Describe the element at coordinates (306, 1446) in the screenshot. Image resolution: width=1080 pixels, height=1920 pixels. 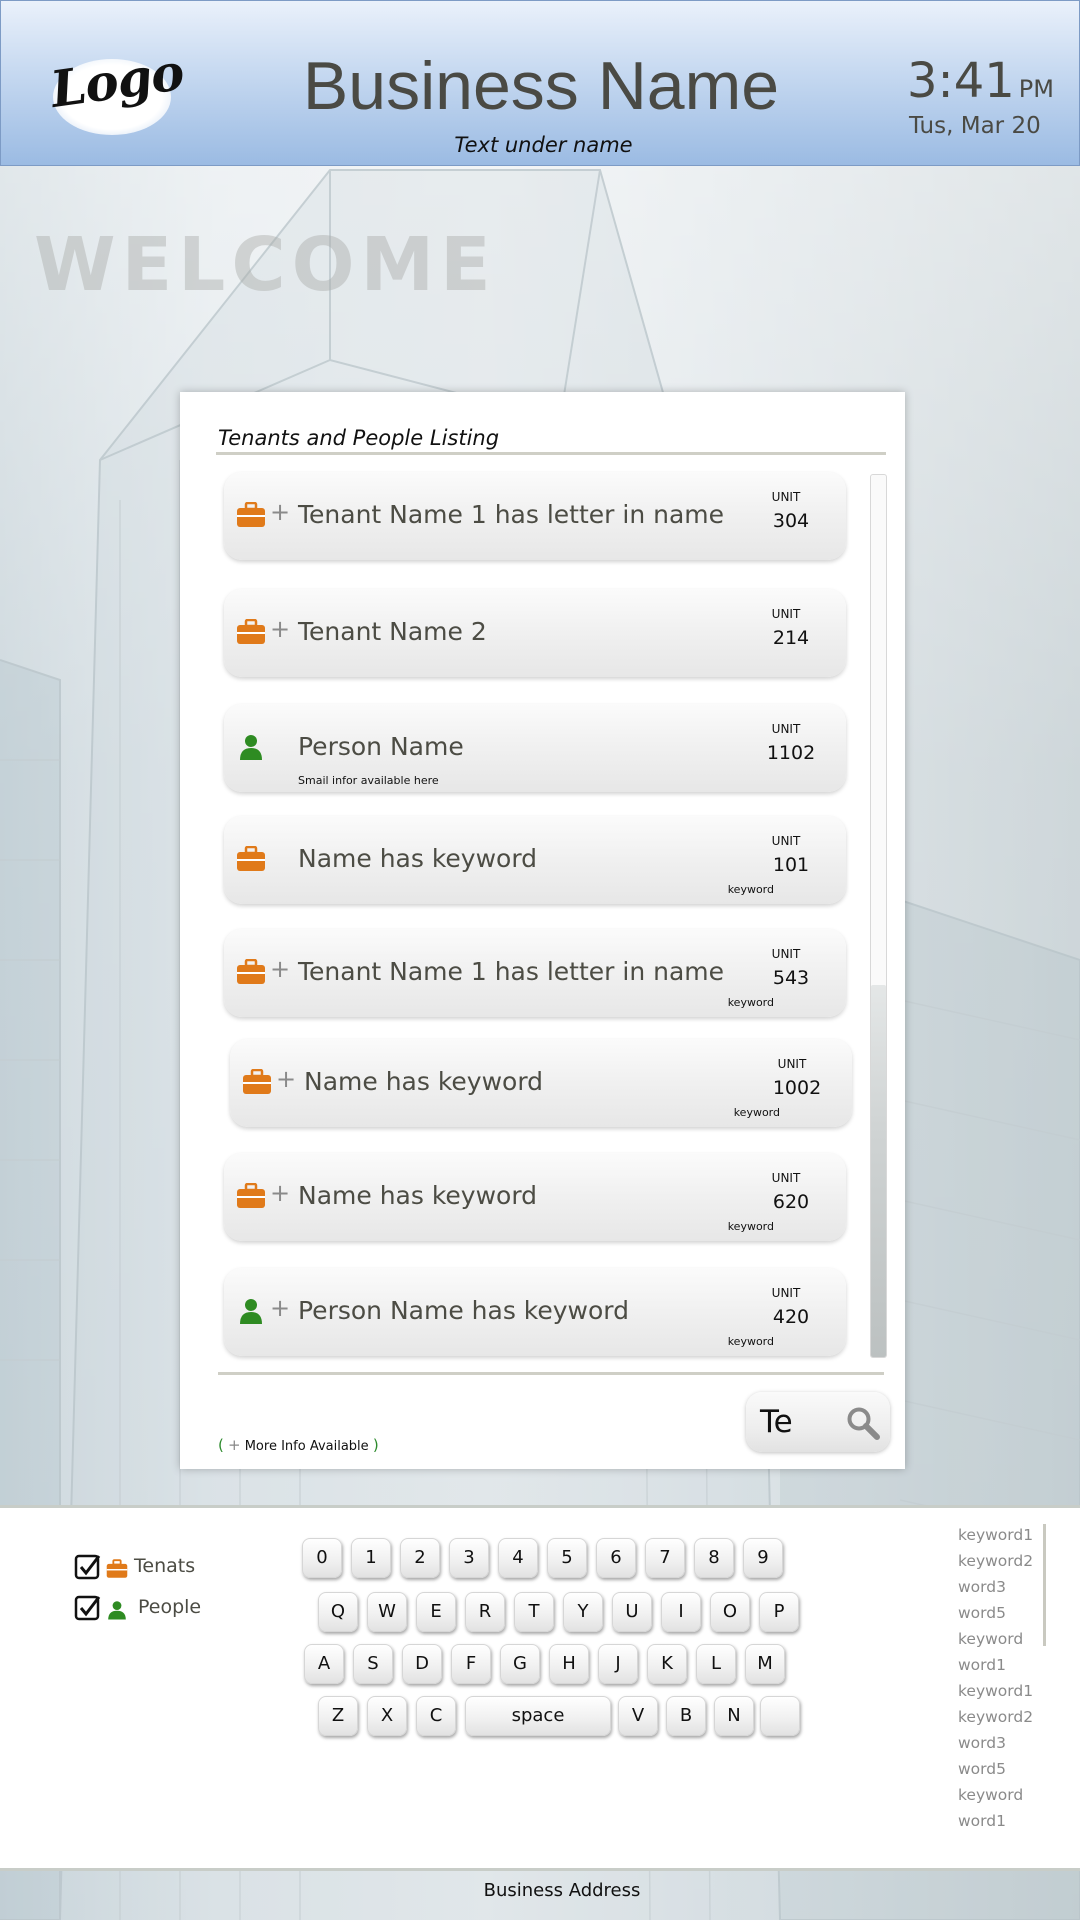
I see `more-info-label: More Info Available` at that location.